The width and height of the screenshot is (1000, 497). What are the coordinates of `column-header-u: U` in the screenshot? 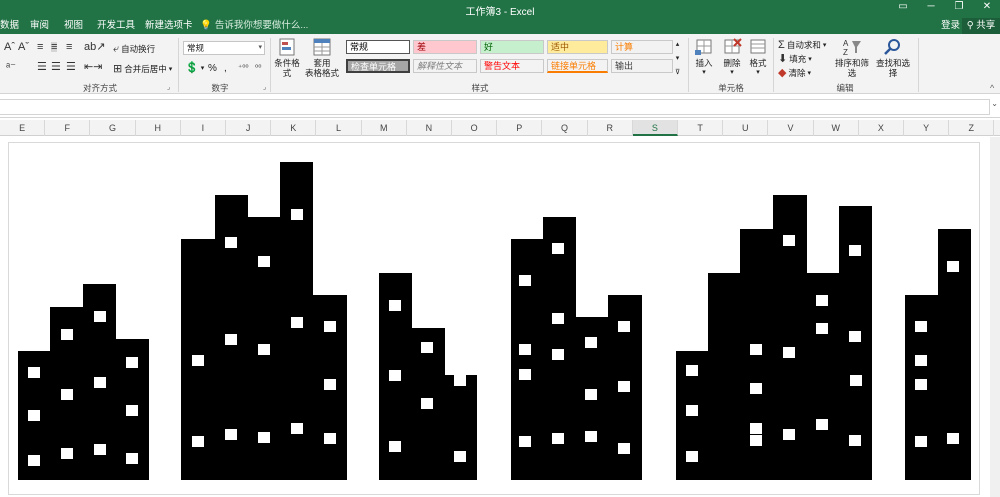 It's located at (746, 128).